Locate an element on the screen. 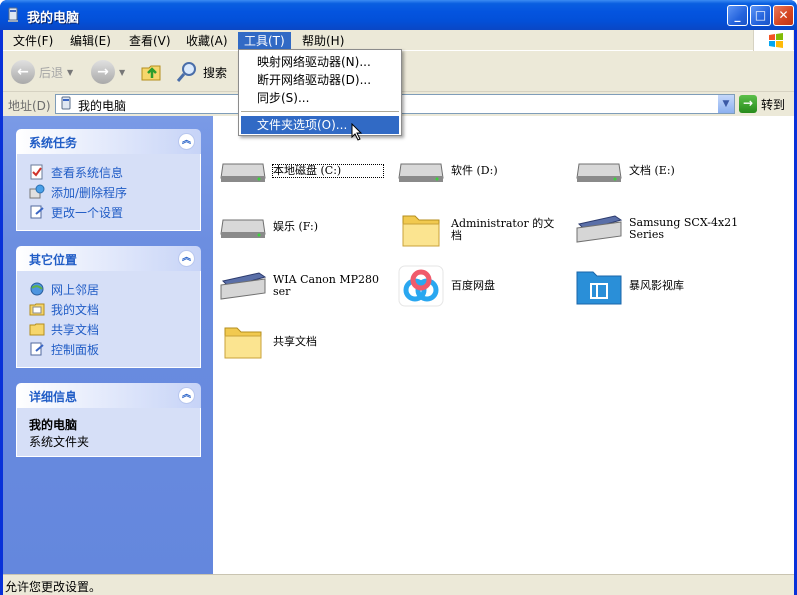 This screenshot has width=797, height=595. close-button: ✕ is located at coordinates (783, 15).